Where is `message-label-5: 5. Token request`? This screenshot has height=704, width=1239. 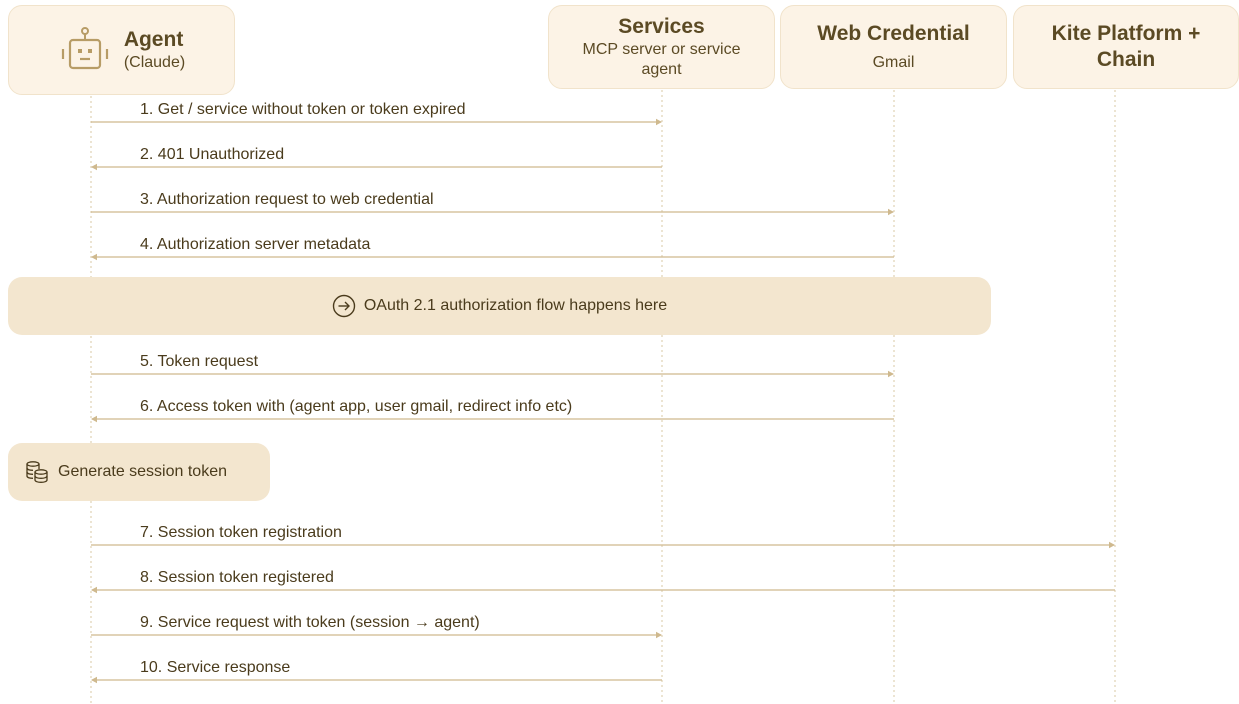 message-label-5: 5. Token request is located at coordinates (199, 361).